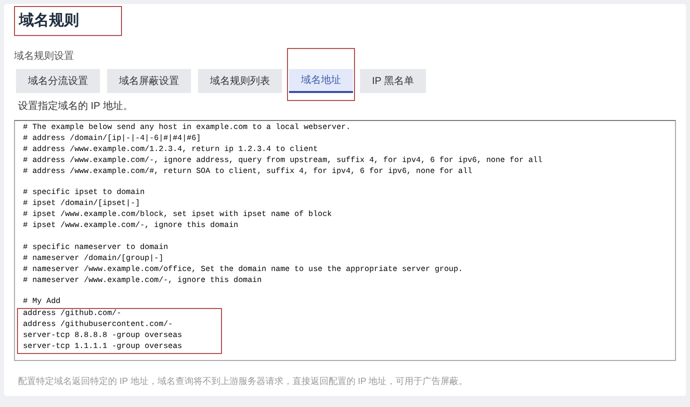 This screenshot has height=407, width=690. What do you see at coordinates (149, 81) in the screenshot?
I see `tab: 域名屏蔽设置` at bounding box center [149, 81].